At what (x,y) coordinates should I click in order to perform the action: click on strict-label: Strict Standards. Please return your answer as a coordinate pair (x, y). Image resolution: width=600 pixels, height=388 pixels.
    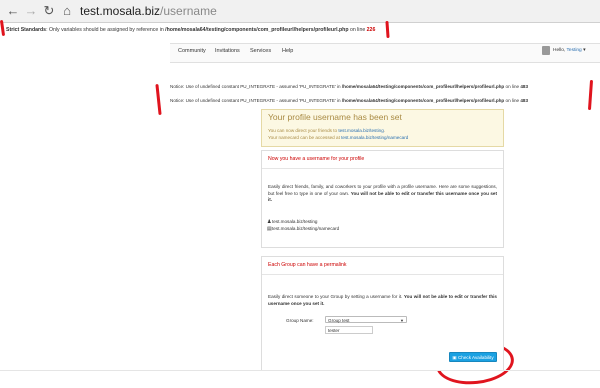
    Looking at the image, I should click on (26, 30).